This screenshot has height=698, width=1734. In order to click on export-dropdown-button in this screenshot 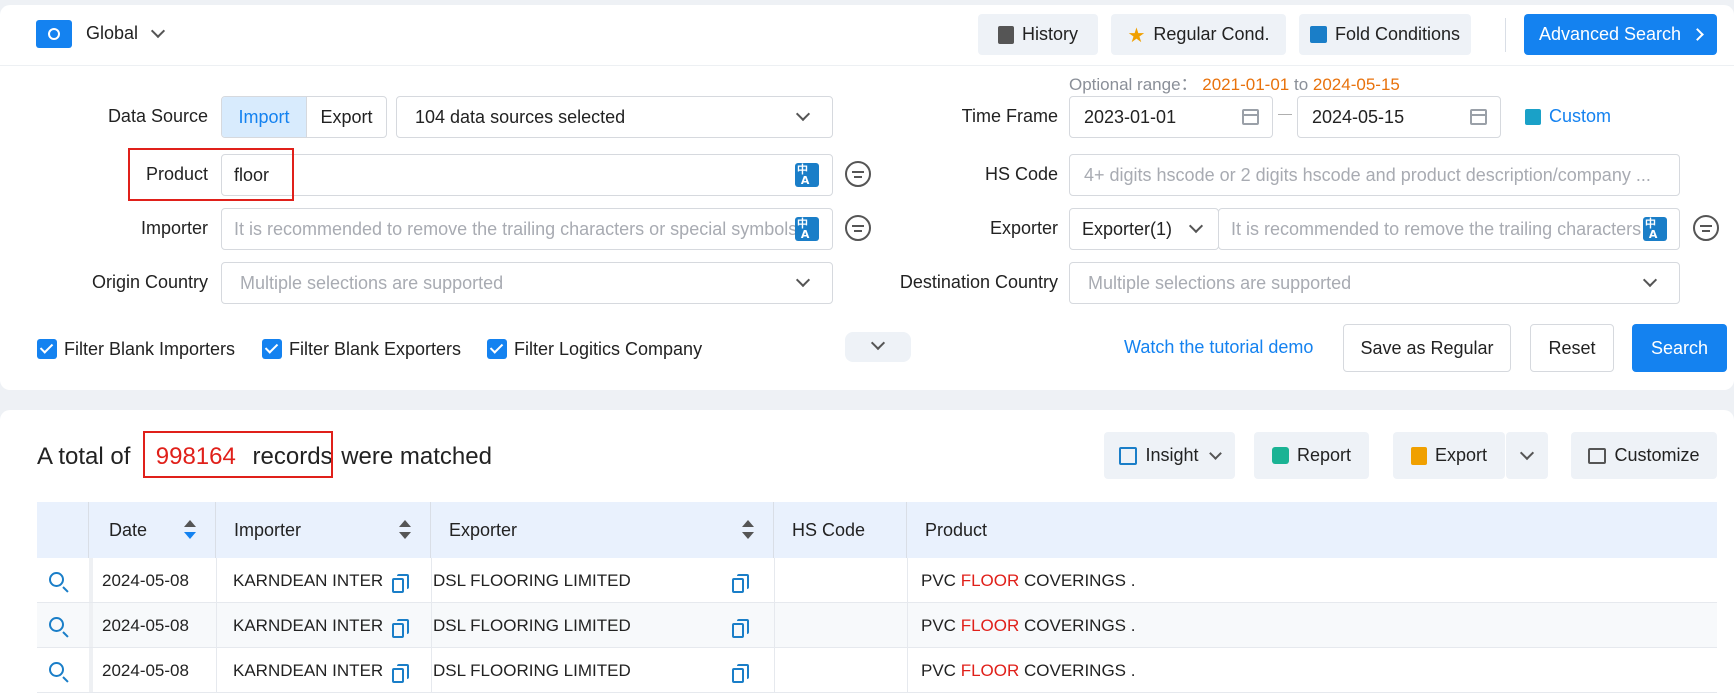, I will do `click(1527, 455)`.